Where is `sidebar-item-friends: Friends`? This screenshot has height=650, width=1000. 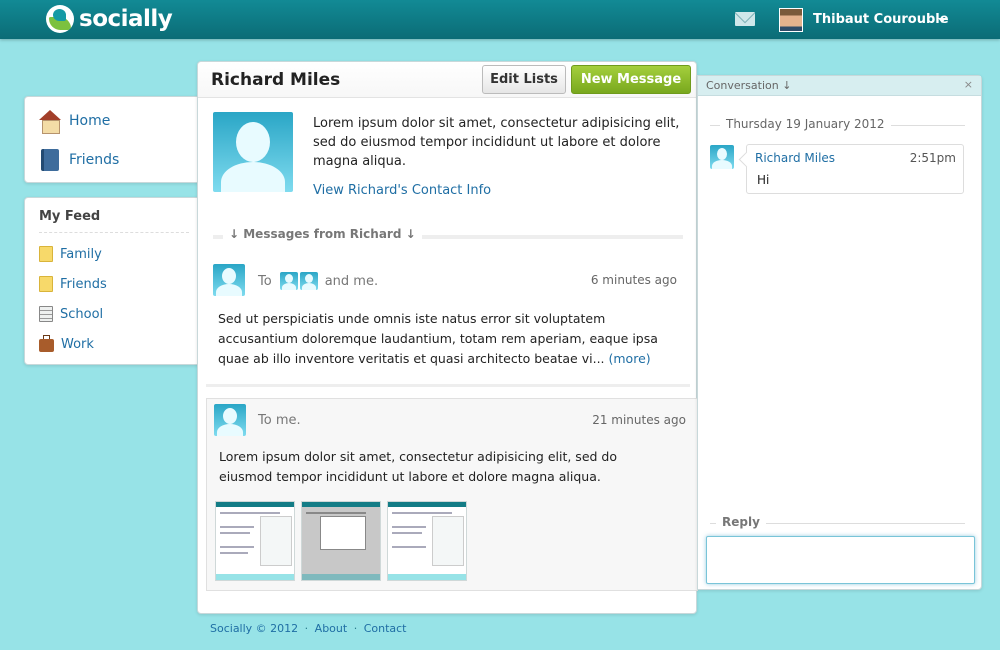
sidebar-item-friends: Friends is located at coordinates (79, 160).